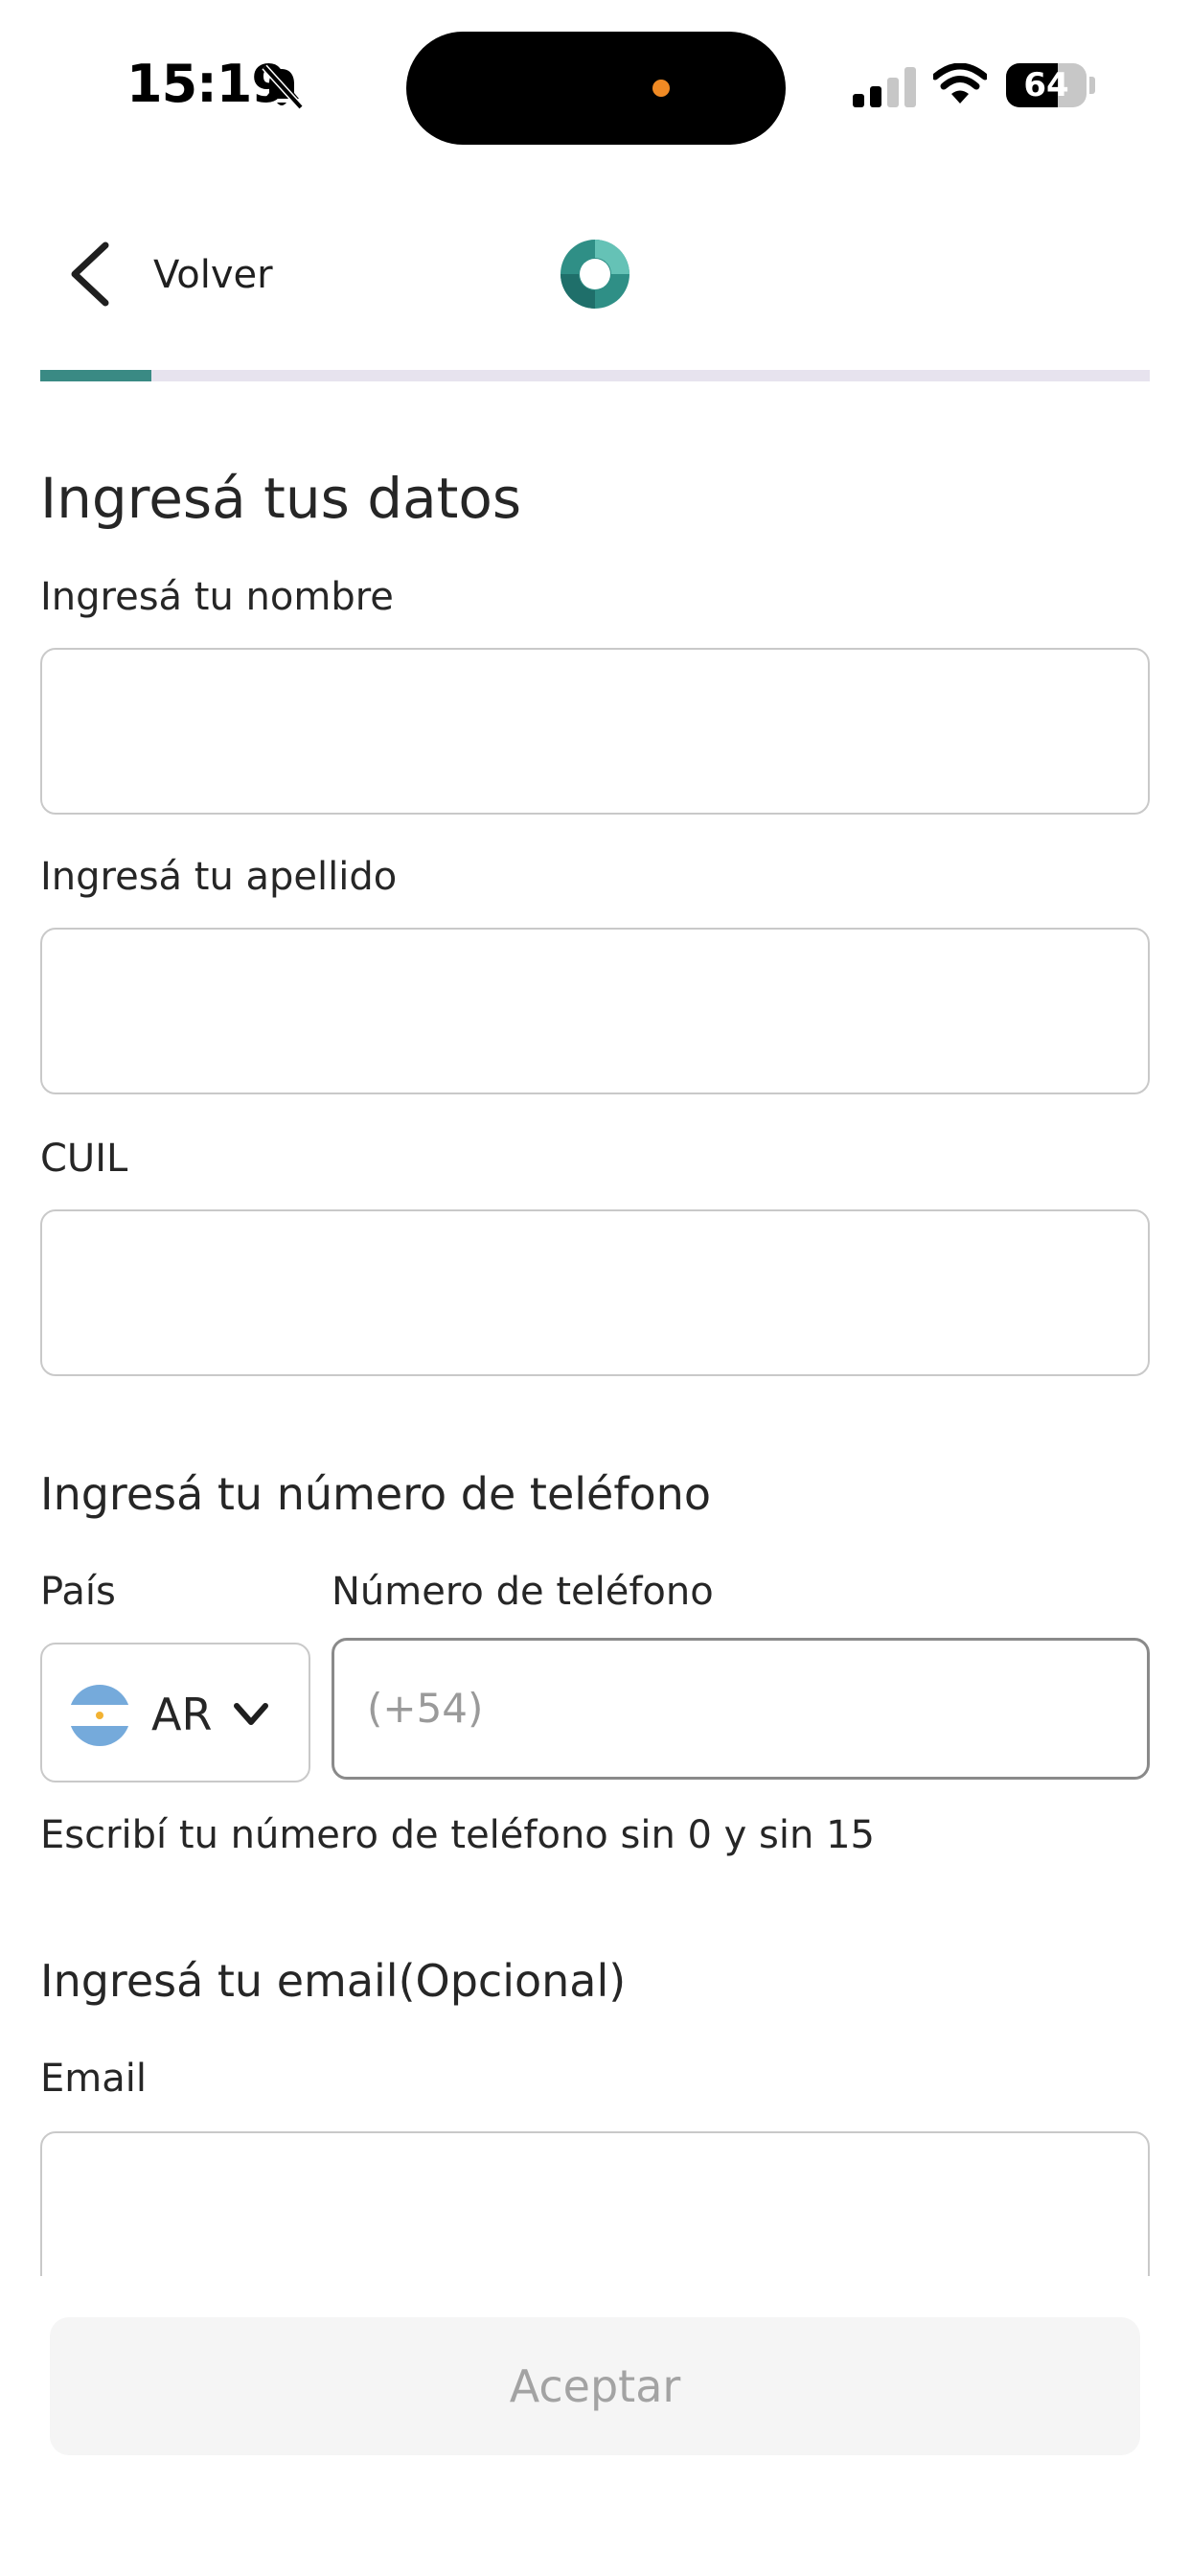 Image resolution: width=1190 pixels, height=2576 pixels. Describe the element at coordinates (661, 88) in the screenshot. I see `privacy-indicator-dot` at that location.